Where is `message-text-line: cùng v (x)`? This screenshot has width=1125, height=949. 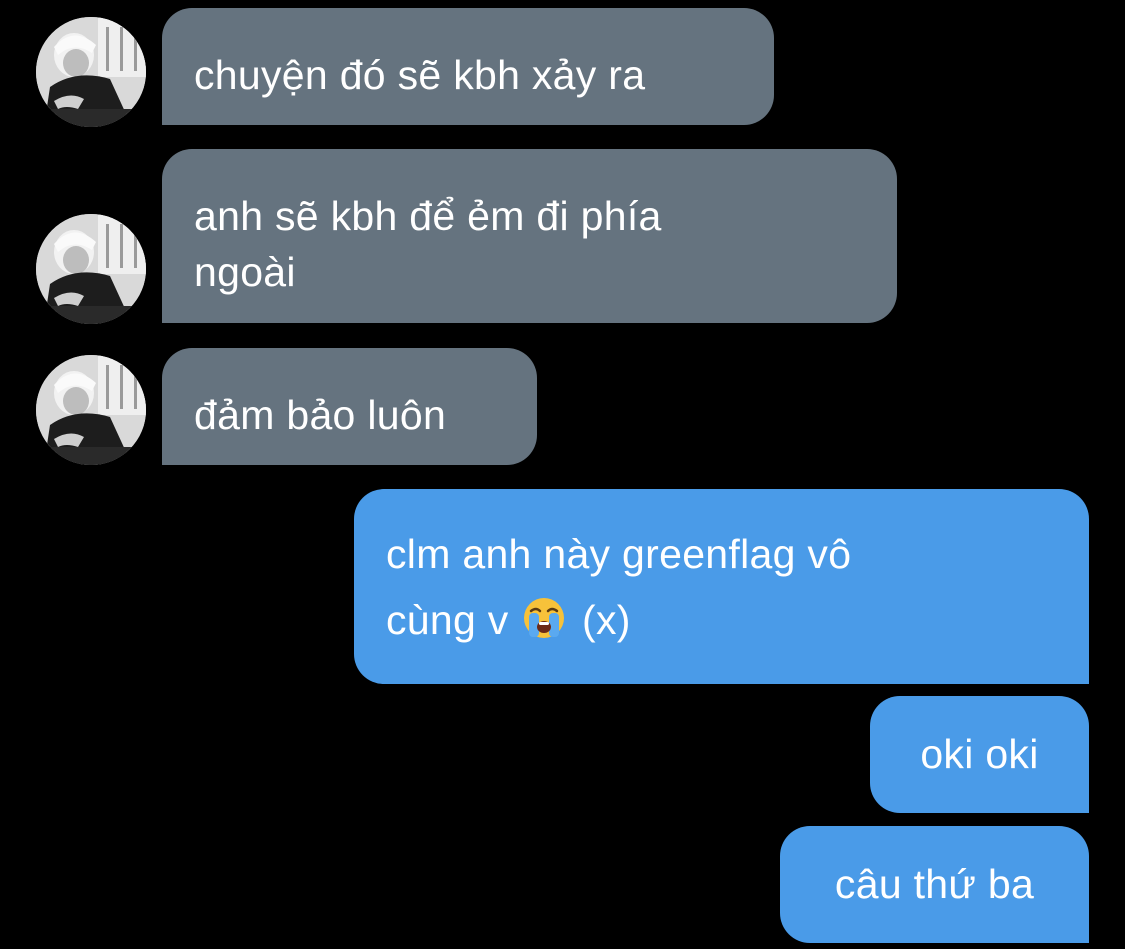 message-text-line: cùng v (x) is located at coordinates (721, 620).